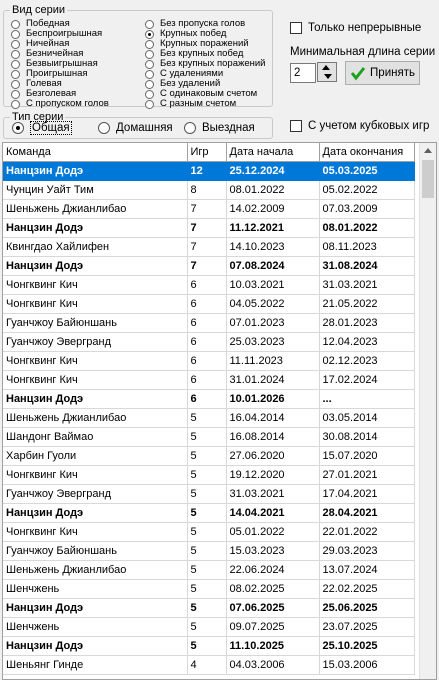 This screenshot has height=680, width=439. What do you see at coordinates (209, 209) in the screenshot?
I see `table-row: Шеньжень Джианлибао 7 14.02.2009 07.03.2009` at bounding box center [209, 209].